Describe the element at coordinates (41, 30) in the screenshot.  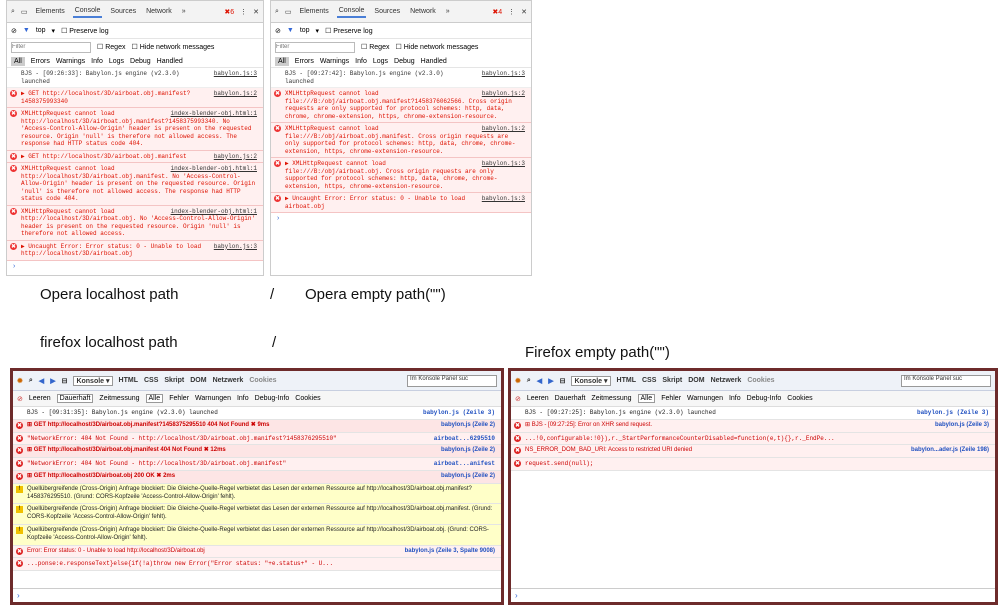
I see `frame-select: top` at that location.